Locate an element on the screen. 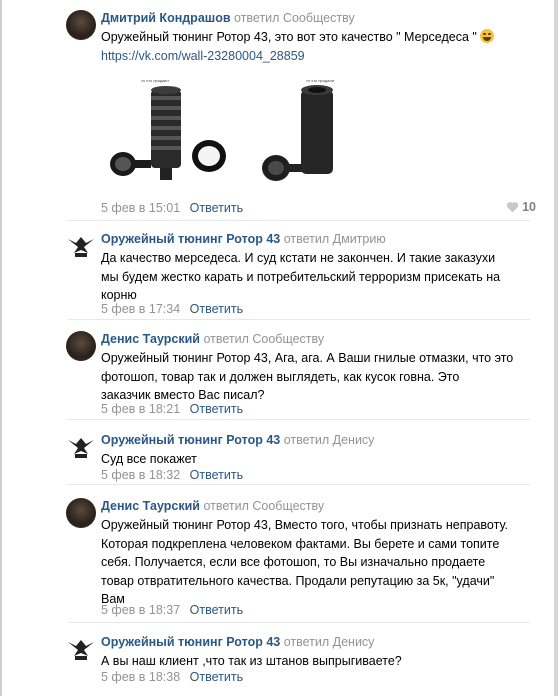 The width and height of the screenshot is (558, 696). comment-author: Дмитрий Кондрашов is located at coordinates (166, 18).